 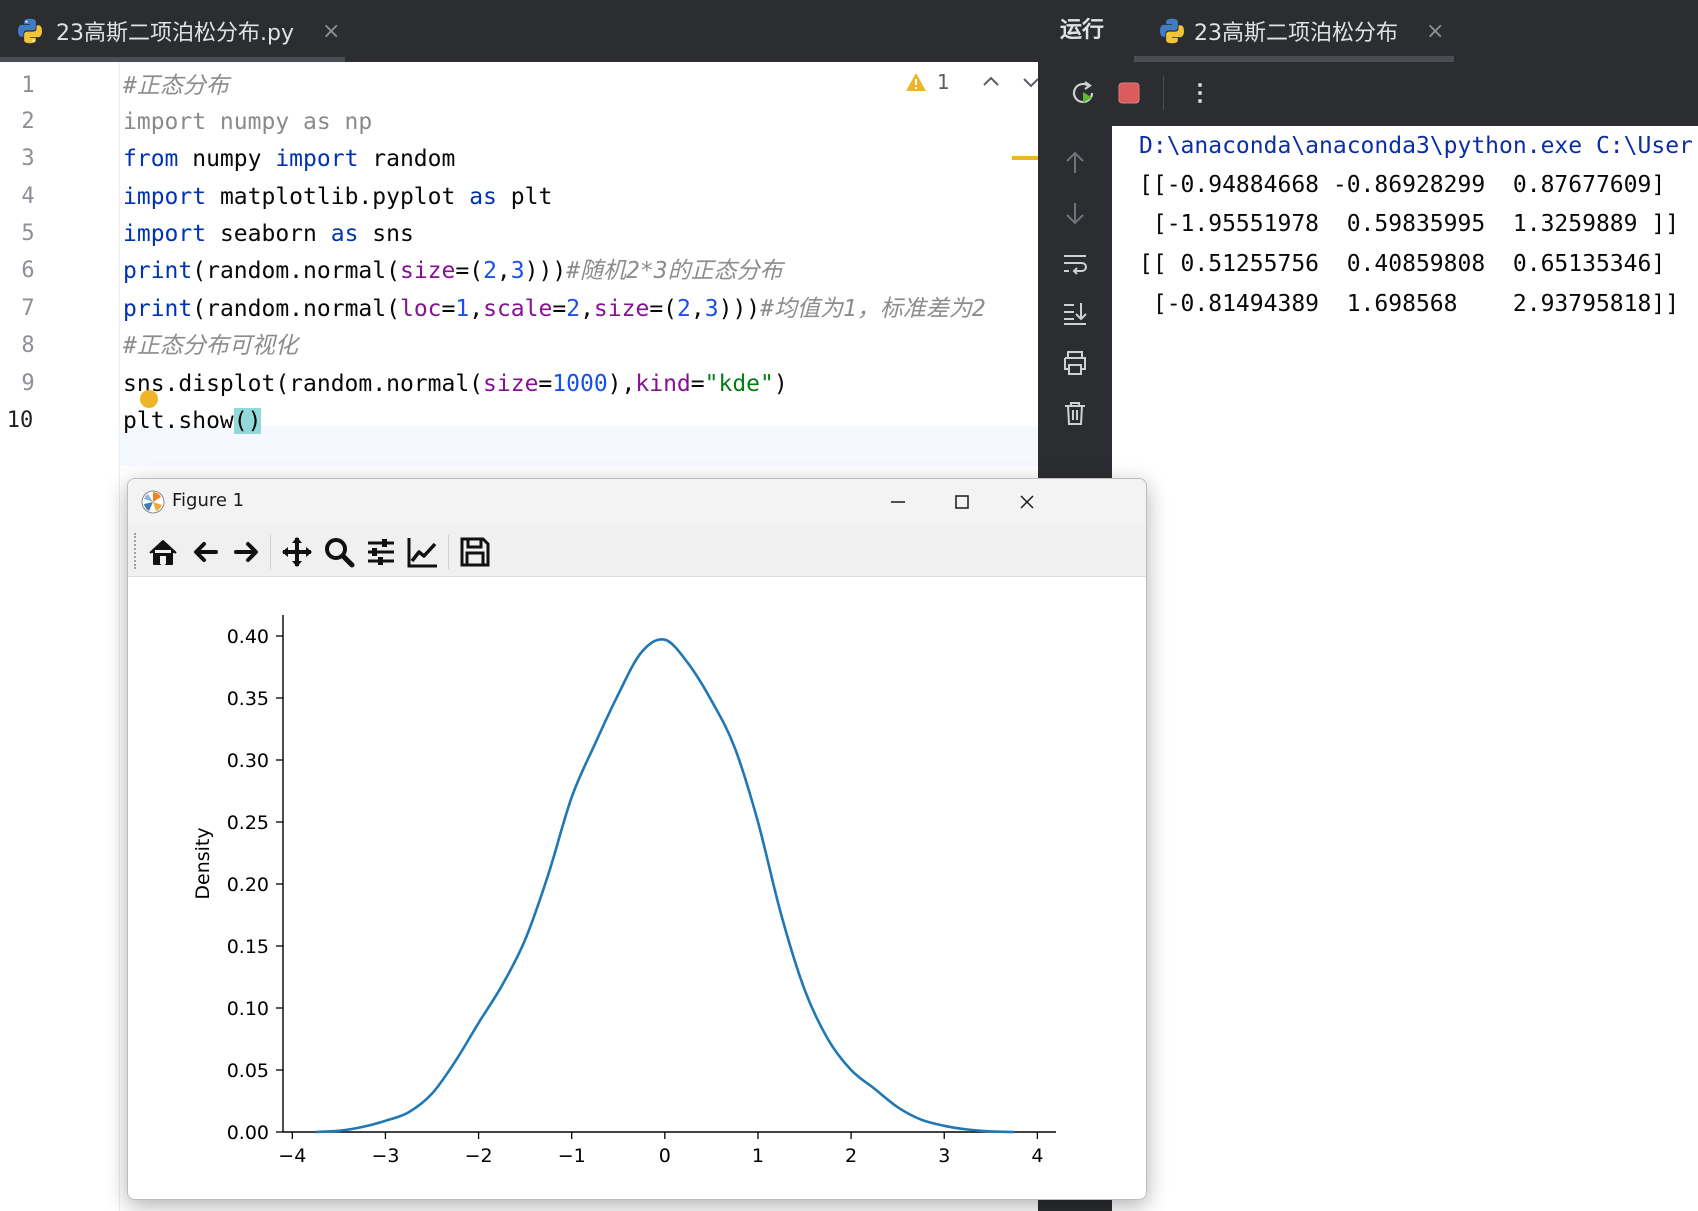 I want to click on line-number: 4, so click(x=28, y=196).